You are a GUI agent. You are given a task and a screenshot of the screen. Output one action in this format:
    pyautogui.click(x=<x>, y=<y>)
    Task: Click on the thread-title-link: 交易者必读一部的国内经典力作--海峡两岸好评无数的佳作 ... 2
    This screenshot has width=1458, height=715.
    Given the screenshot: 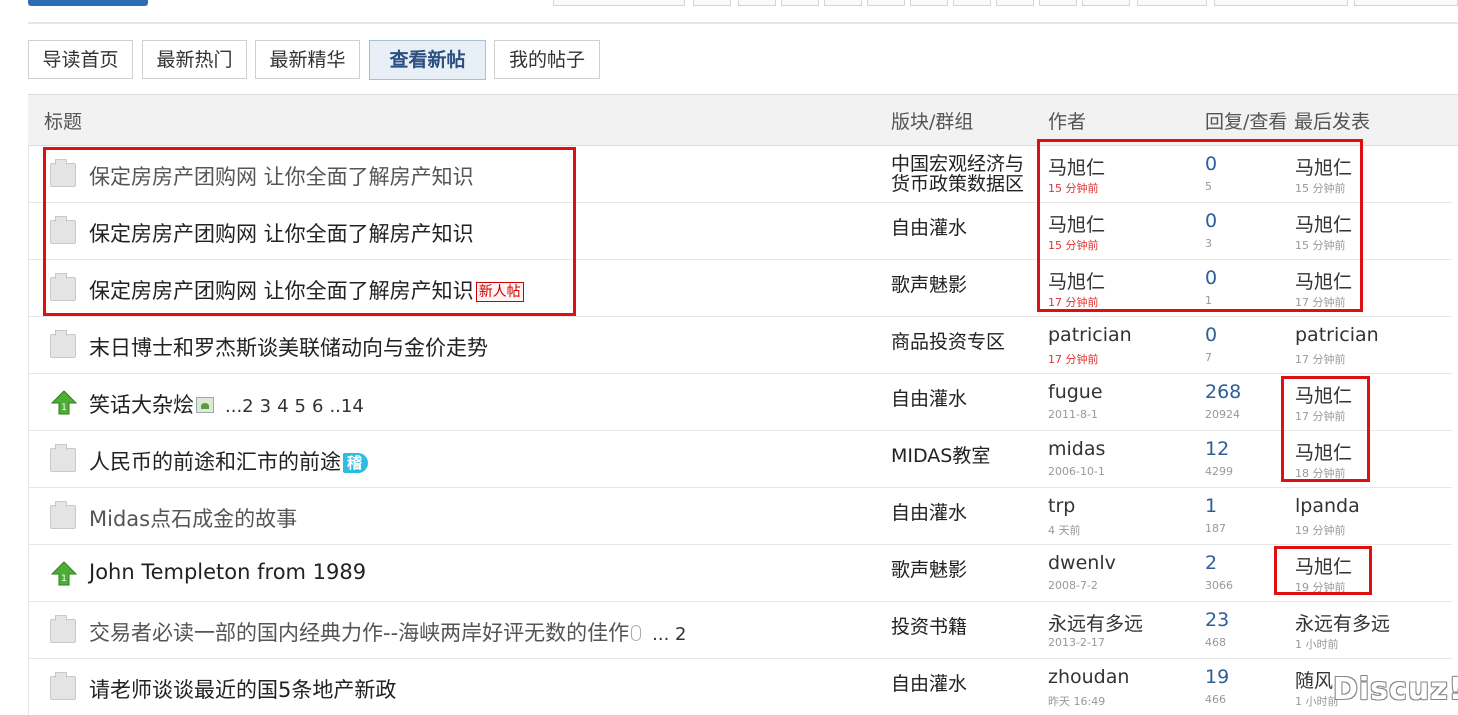 What is the action you would take?
    pyautogui.click(x=389, y=632)
    